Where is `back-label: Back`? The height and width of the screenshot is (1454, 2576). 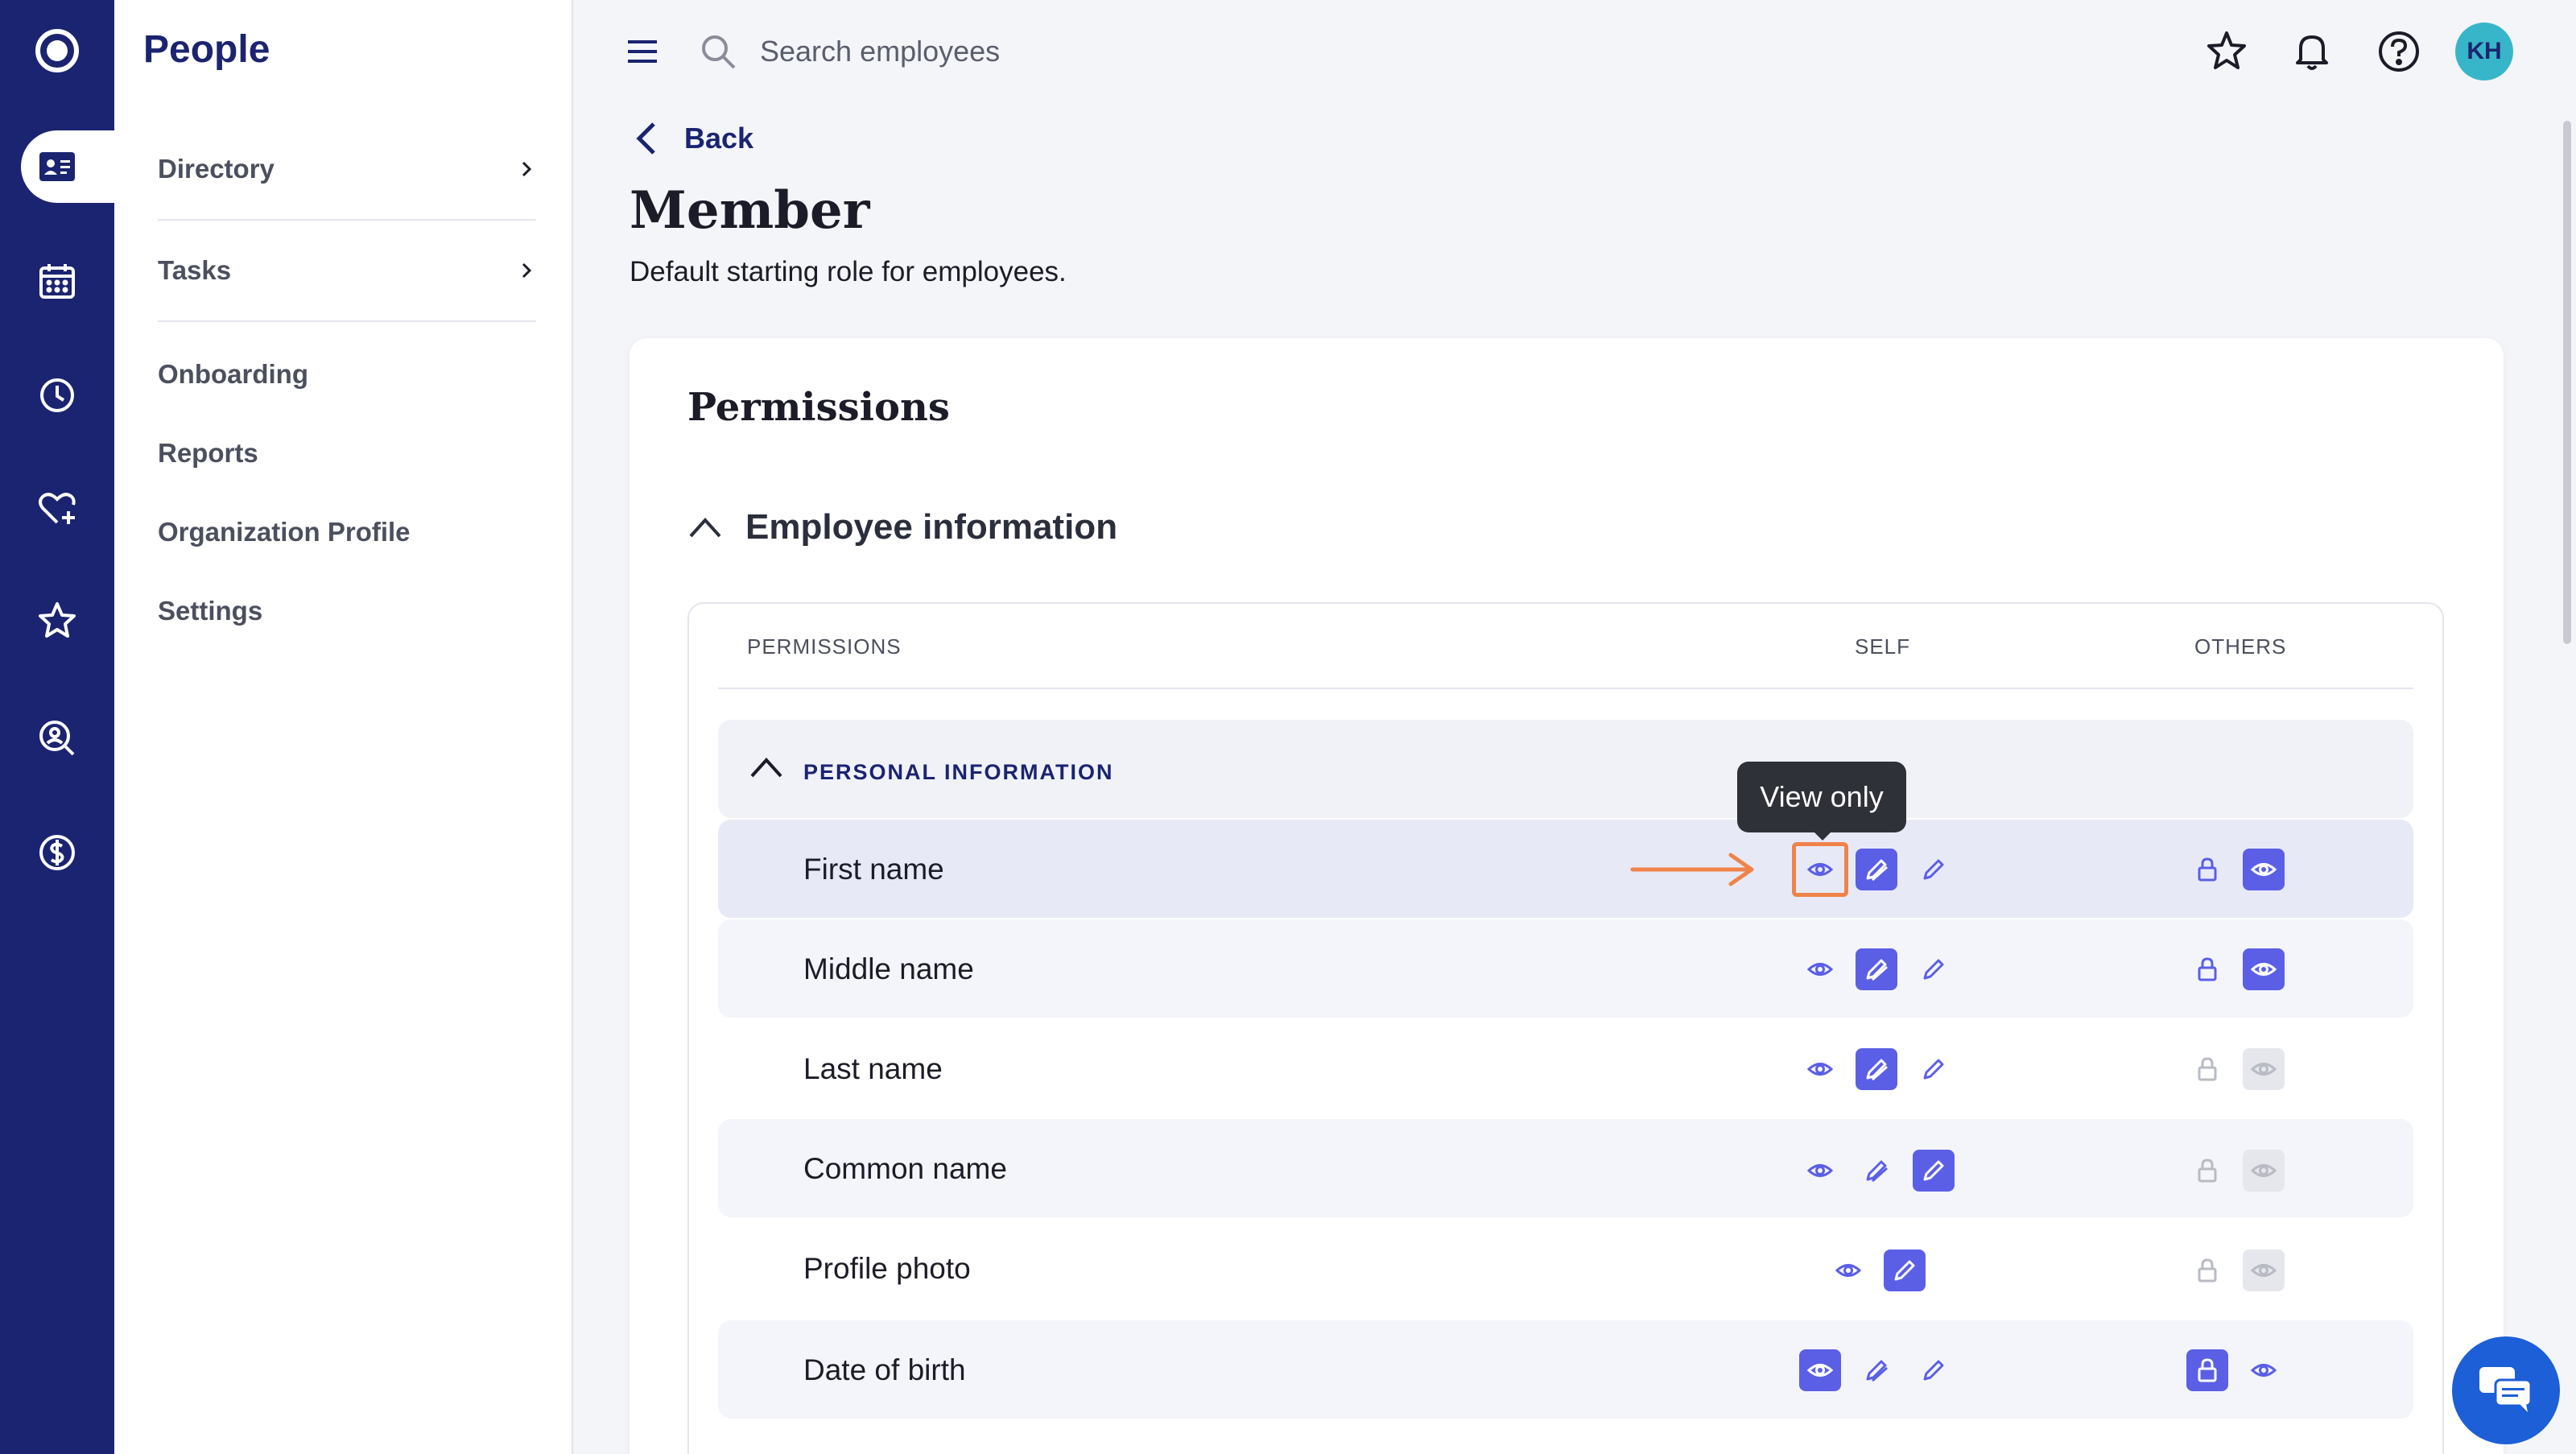
back-label: Back is located at coordinates (719, 138).